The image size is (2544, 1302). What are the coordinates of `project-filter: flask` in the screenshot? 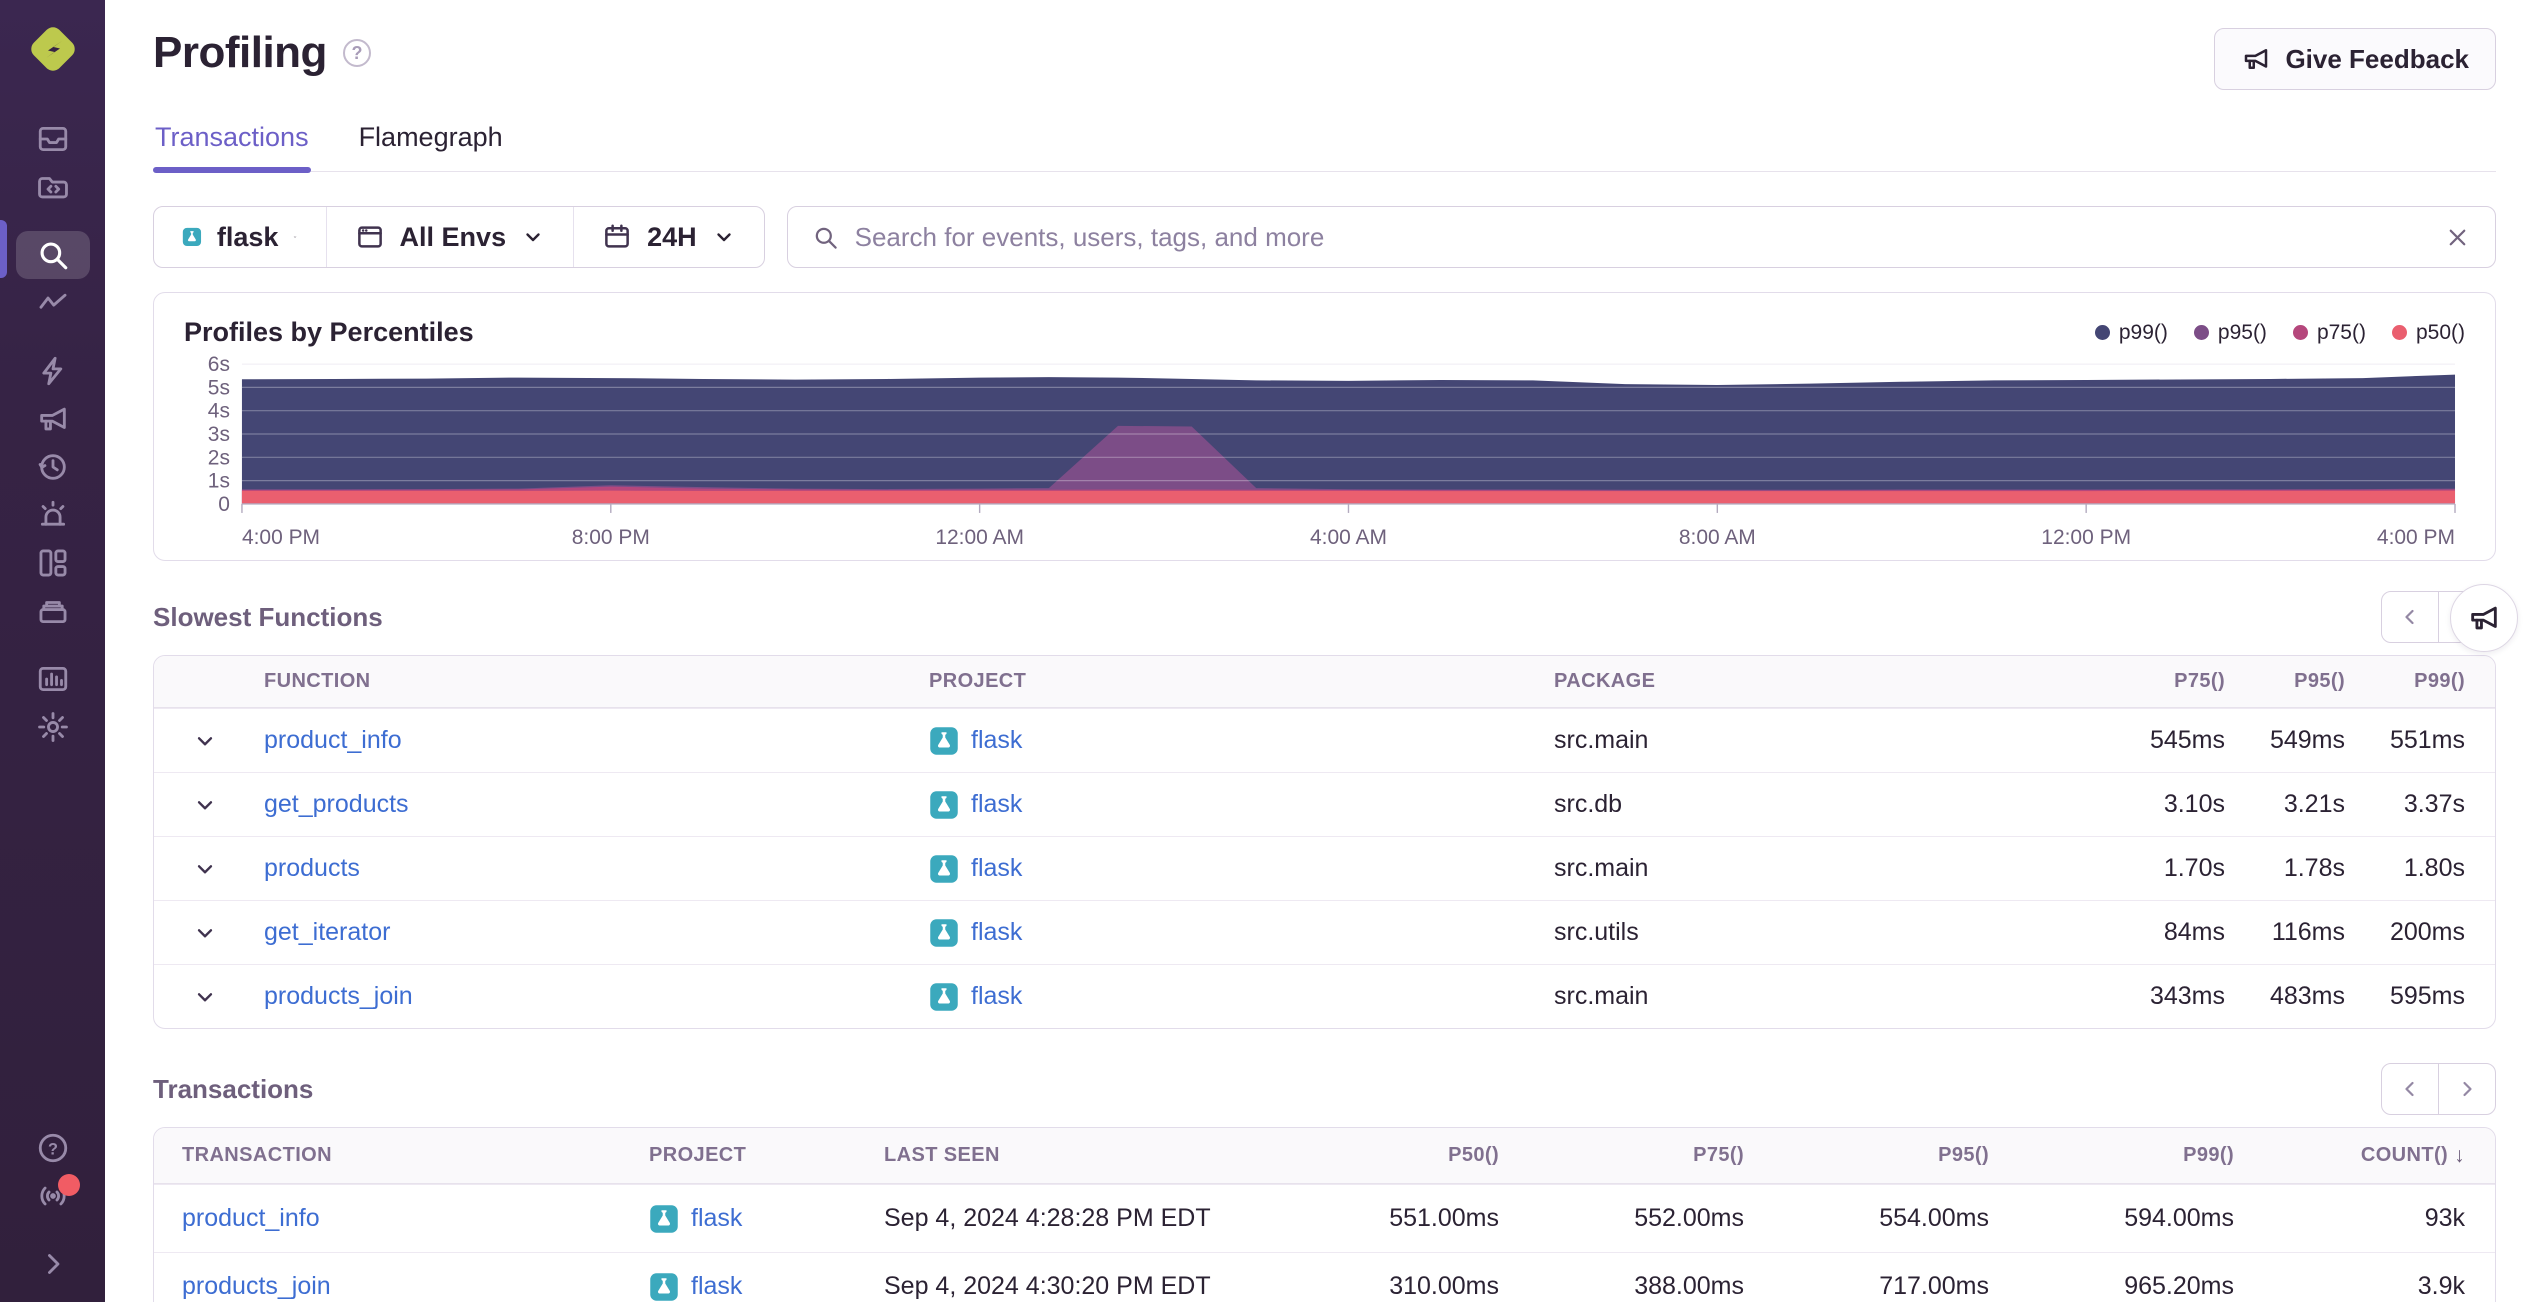 It's located at (240, 237).